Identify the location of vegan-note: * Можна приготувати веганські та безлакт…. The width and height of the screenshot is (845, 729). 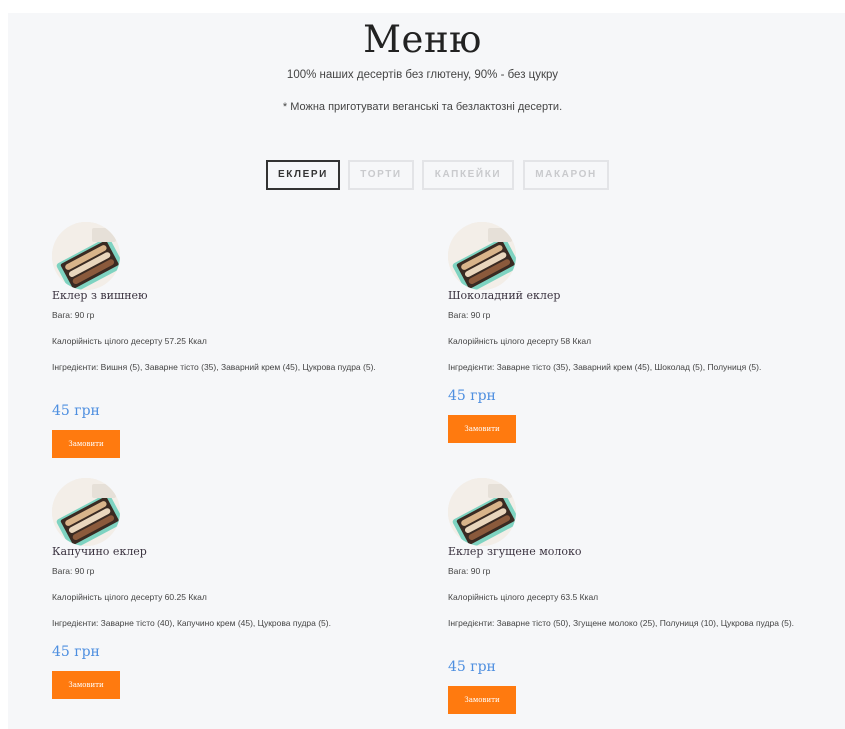
(422, 107).